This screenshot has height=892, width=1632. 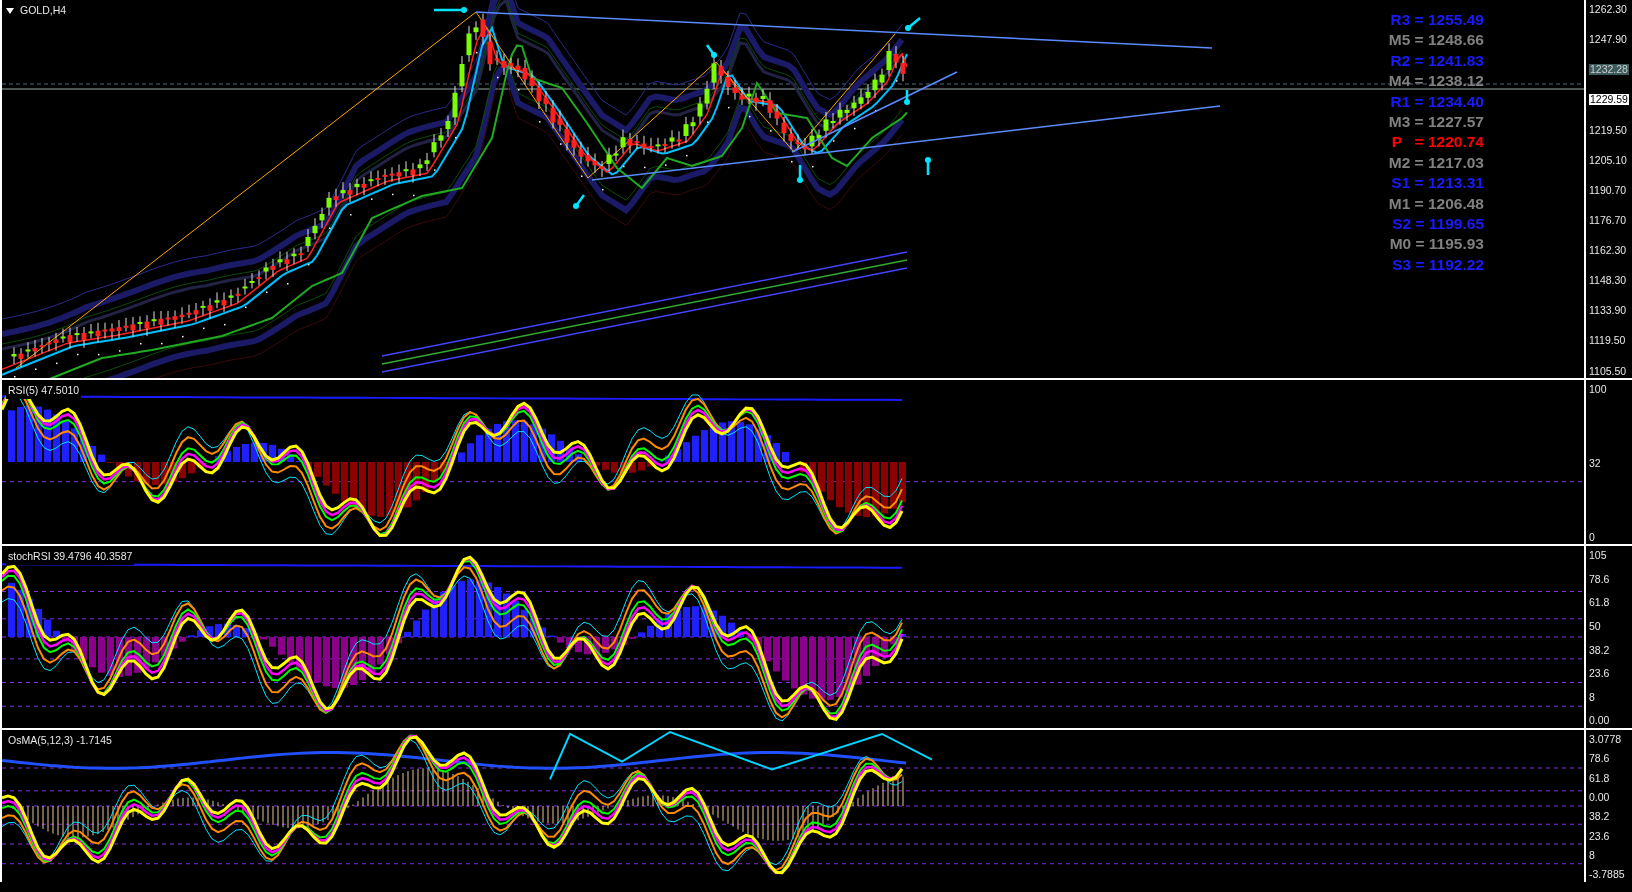 What do you see at coordinates (1598, 555) in the screenshot?
I see `axis-label: 105` at bounding box center [1598, 555].